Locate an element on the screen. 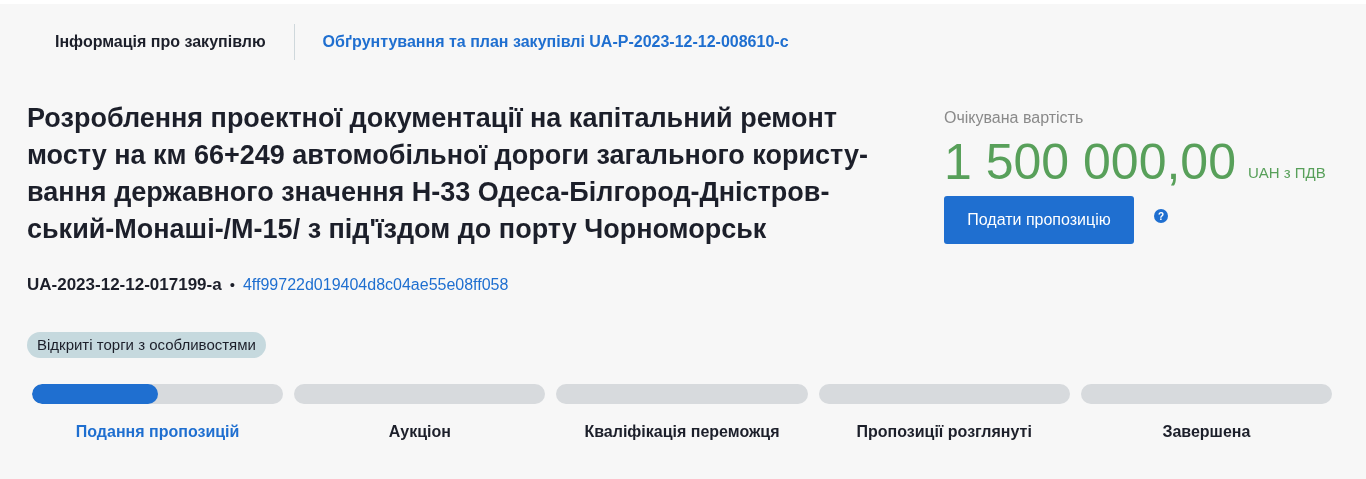 The height and width of the screenshot is (479, 1366). help-icon: ? is located at coordinates (1161, 216).